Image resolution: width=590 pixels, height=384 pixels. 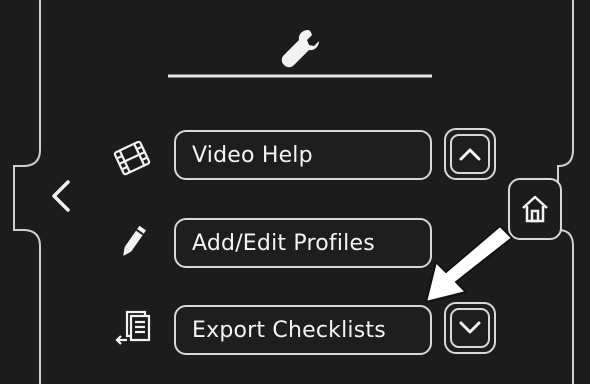 I want to click on chevron-left-icon, so click(x=61, y=196).